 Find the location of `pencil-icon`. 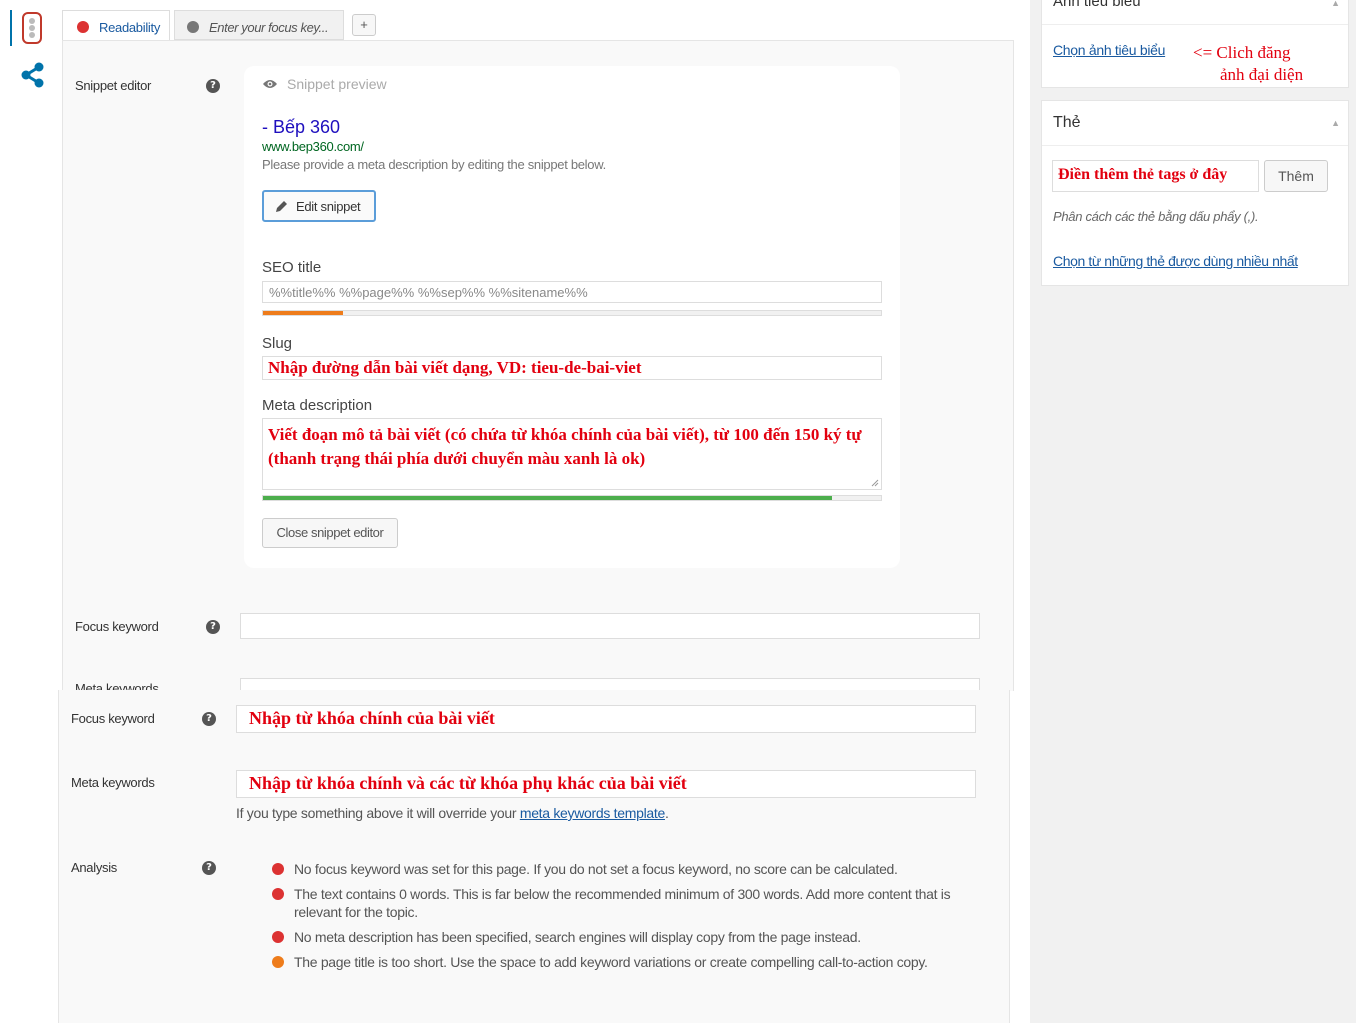

pencil-icon is located at coordinates (281, 206).